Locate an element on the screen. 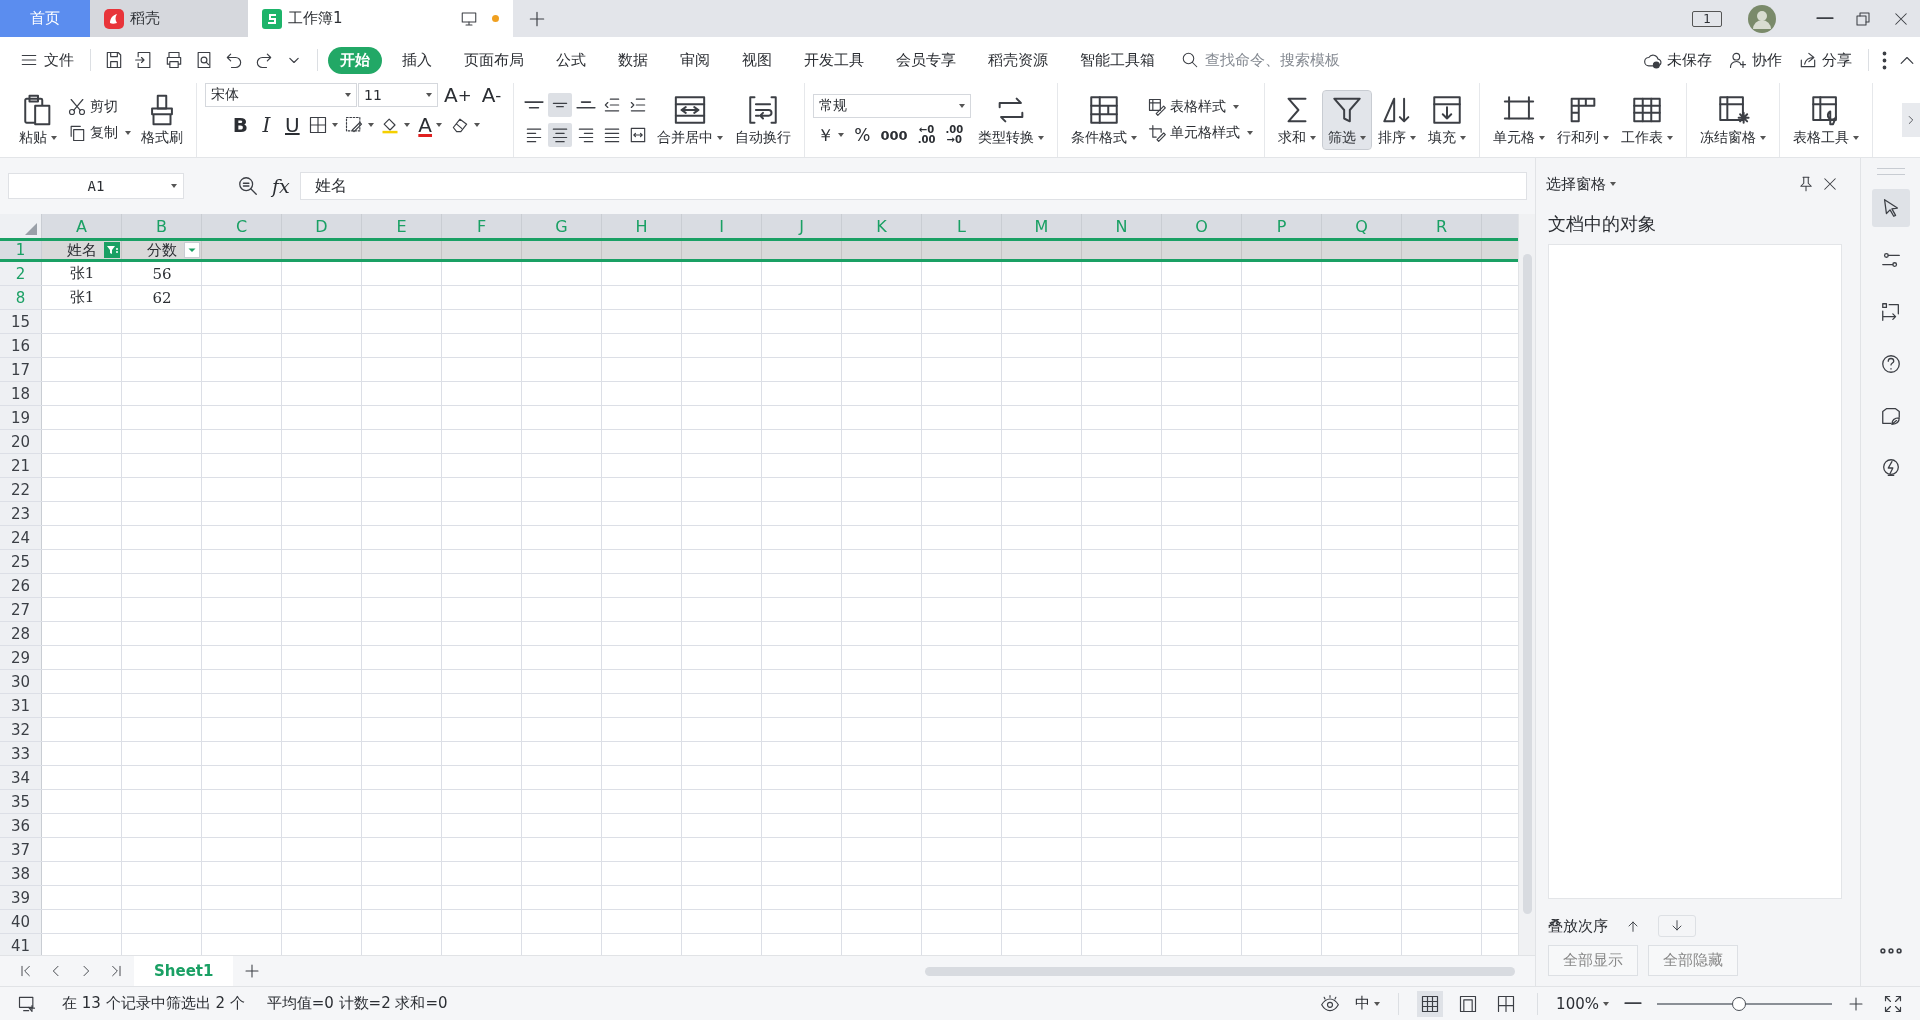 The height and width of the screenshot is (1020, 1920). number-format-select: 常规 is located at coordinates (892, 105).